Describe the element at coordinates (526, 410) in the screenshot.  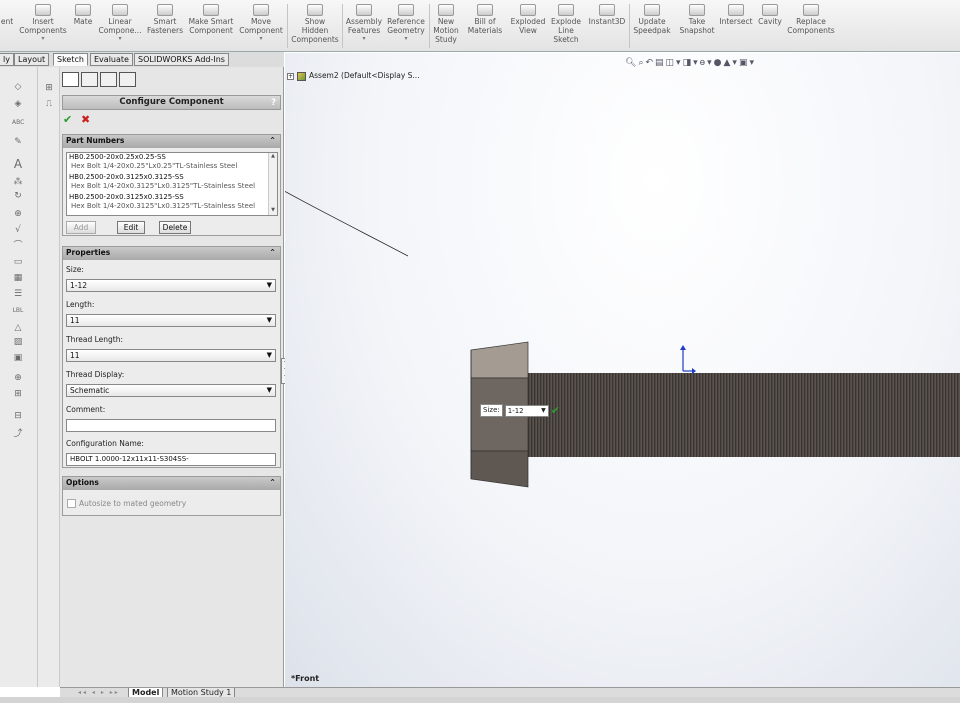
I see `size-popup-select: 1-12 ▼` at that location.